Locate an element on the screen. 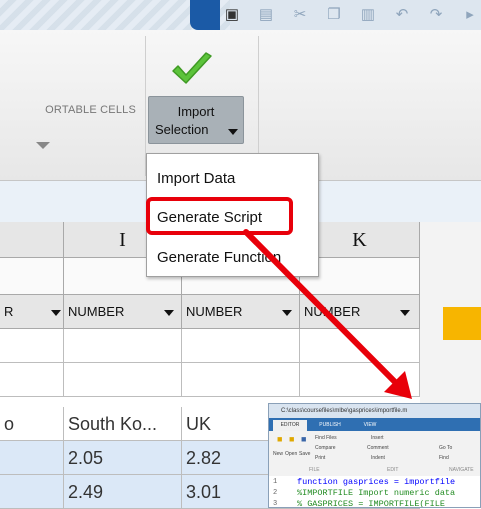  save-icon: ▤ is located at coordinates (266, 15).